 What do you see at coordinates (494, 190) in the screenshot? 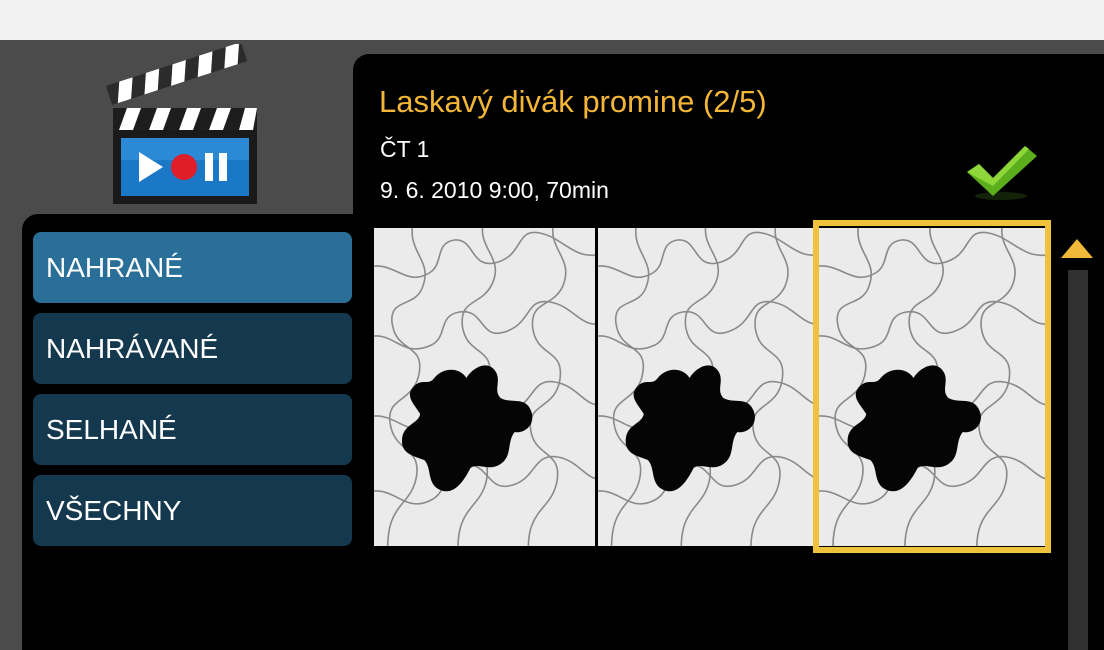
I see `recording-datetime: 9. 6. 2010 9:00, 70min` at bounding box center [494, 190].